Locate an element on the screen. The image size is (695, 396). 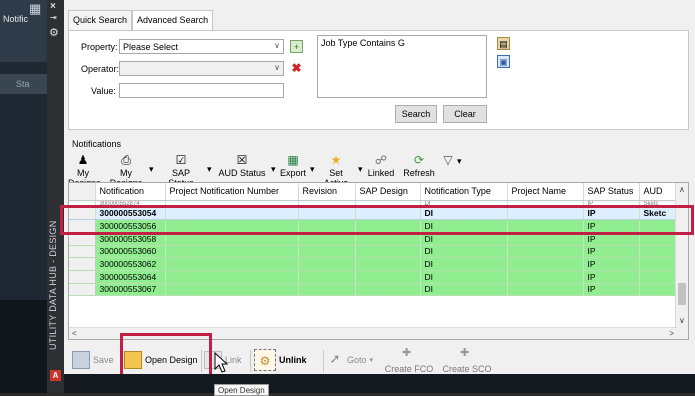
column-header: Project Name is located at coordinates (545, 192).